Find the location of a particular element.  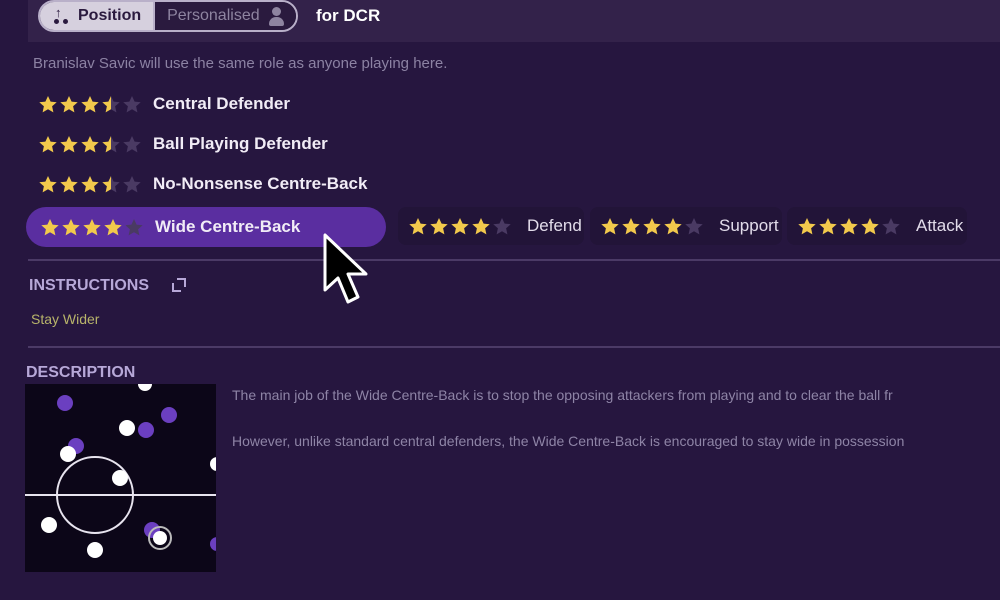

duty-attack: Attack is located at coordinates (877, 226).